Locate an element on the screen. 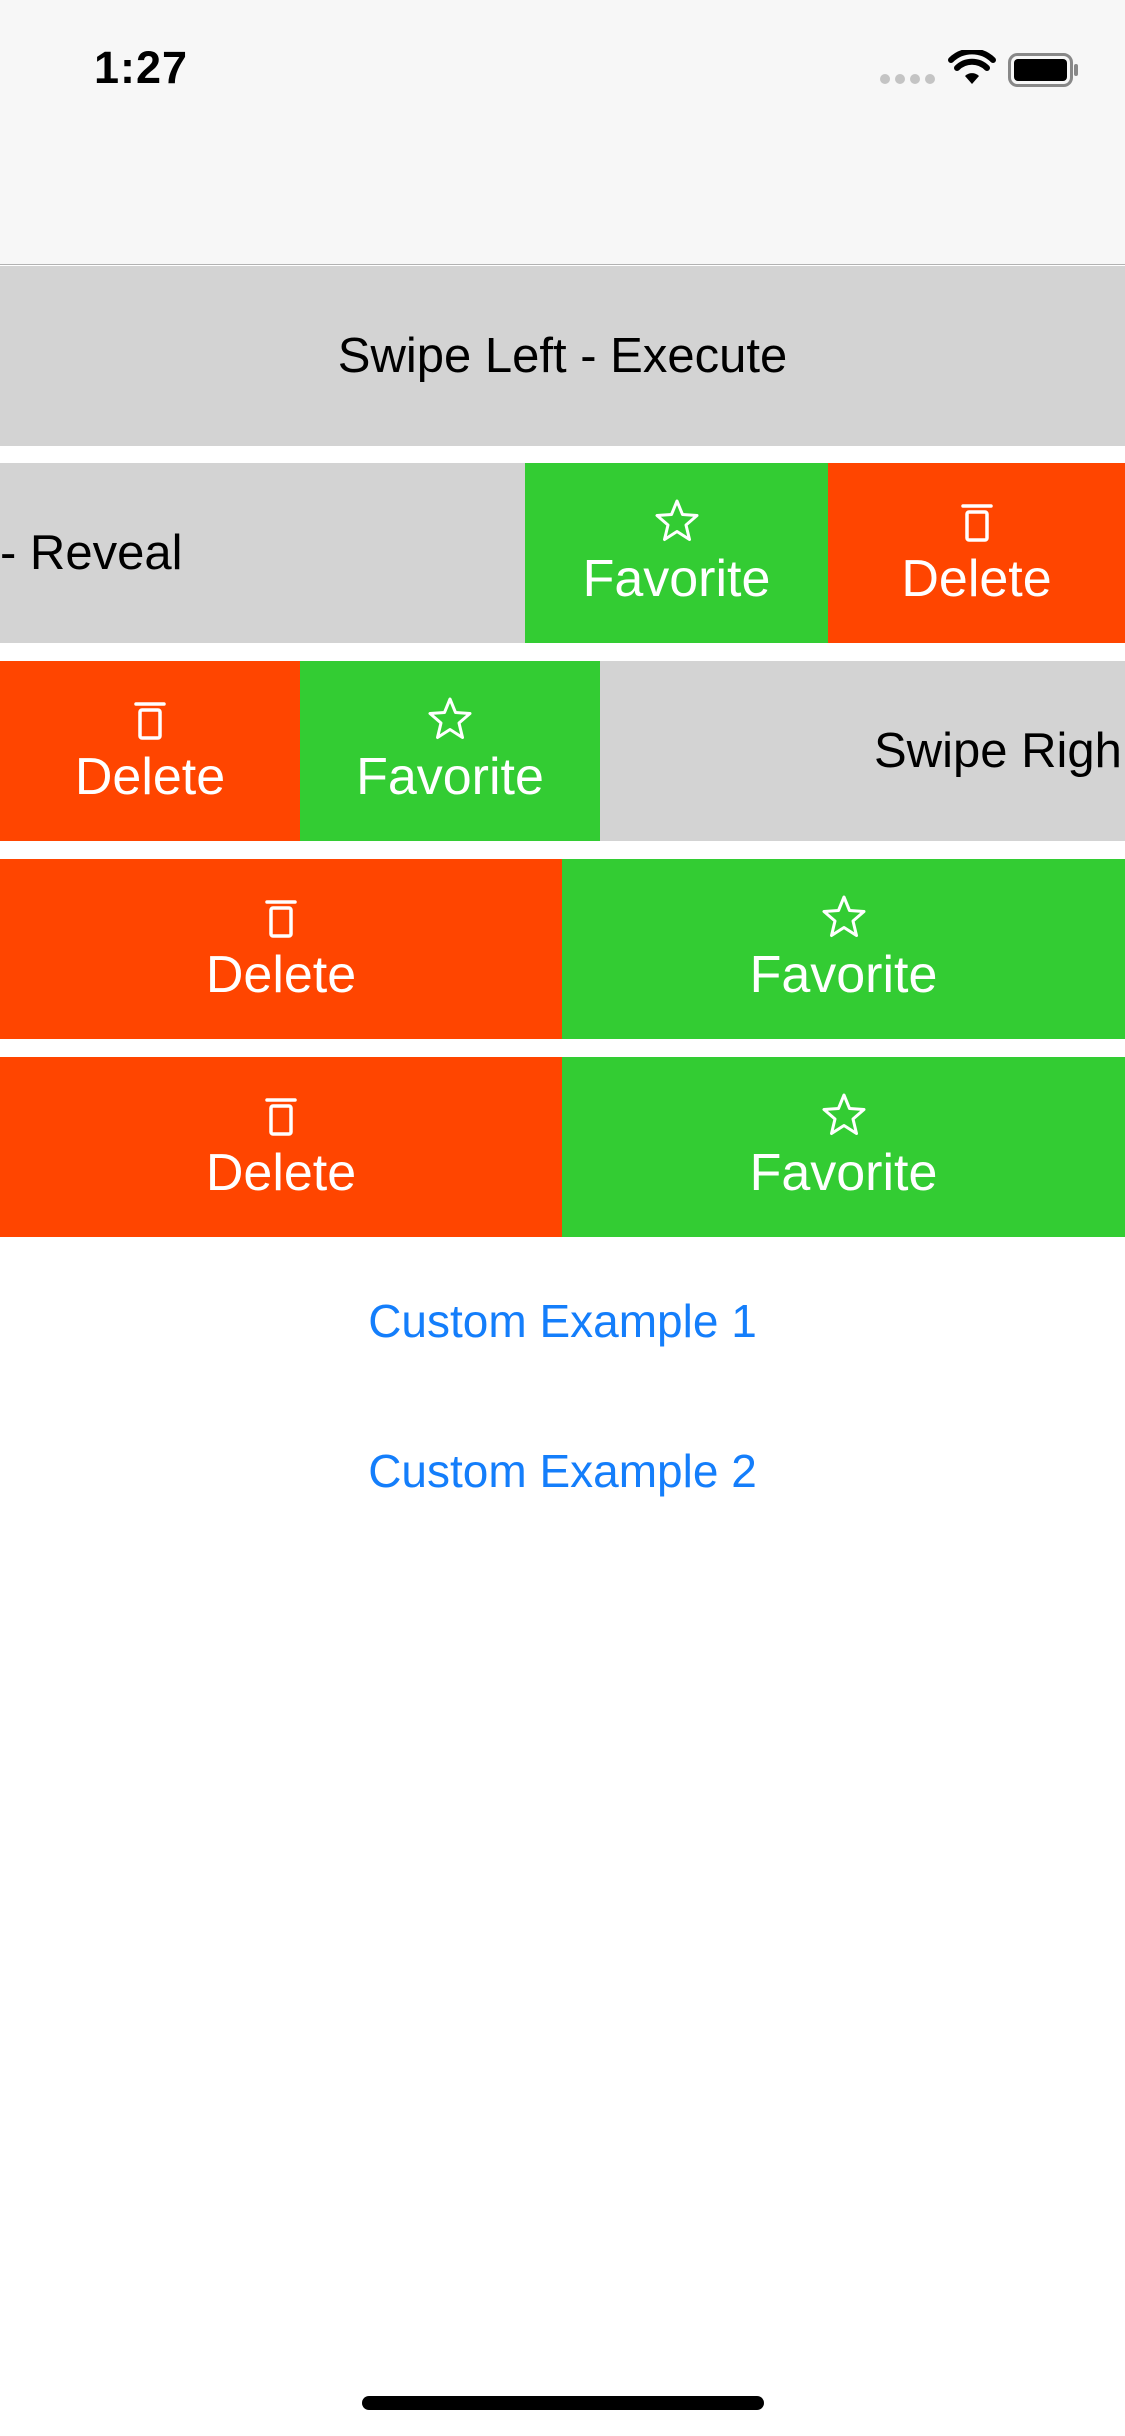 The width and height of the screenshot is (1125, 2436). row-label: Swipe Left - Execute is located at coordinates (562, 356).